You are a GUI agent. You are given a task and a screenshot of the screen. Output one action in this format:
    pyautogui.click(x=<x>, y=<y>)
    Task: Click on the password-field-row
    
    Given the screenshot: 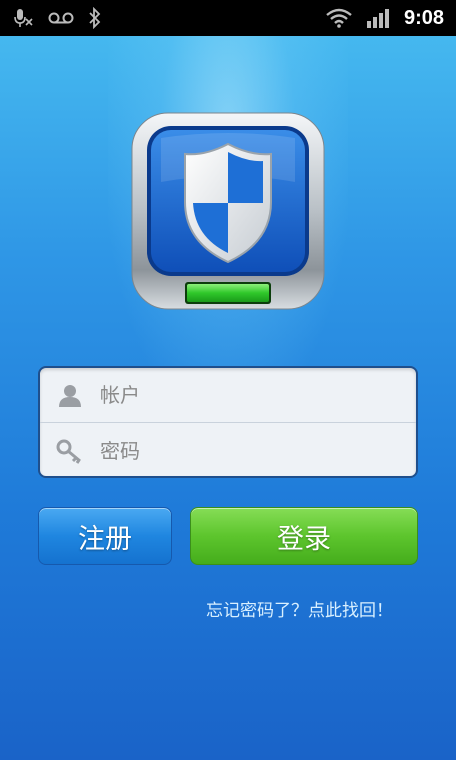 What is the action you would take?
    pyautogui.click(x=228, y=450)
    